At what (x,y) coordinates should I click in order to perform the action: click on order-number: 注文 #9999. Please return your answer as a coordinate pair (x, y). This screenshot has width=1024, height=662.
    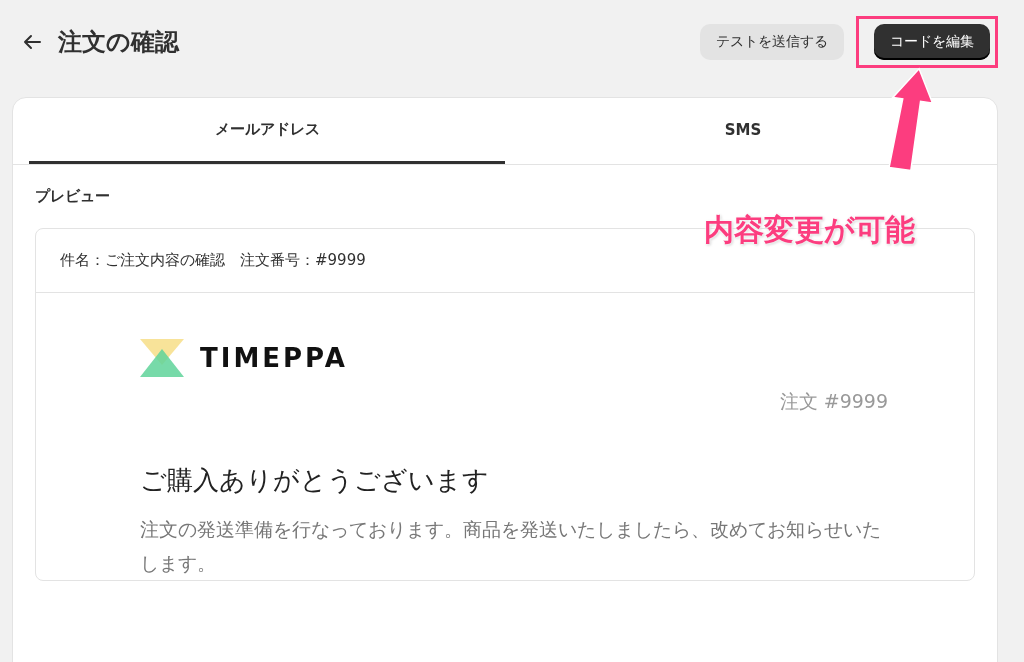
    Looking at the image, I should click on (833, 401).